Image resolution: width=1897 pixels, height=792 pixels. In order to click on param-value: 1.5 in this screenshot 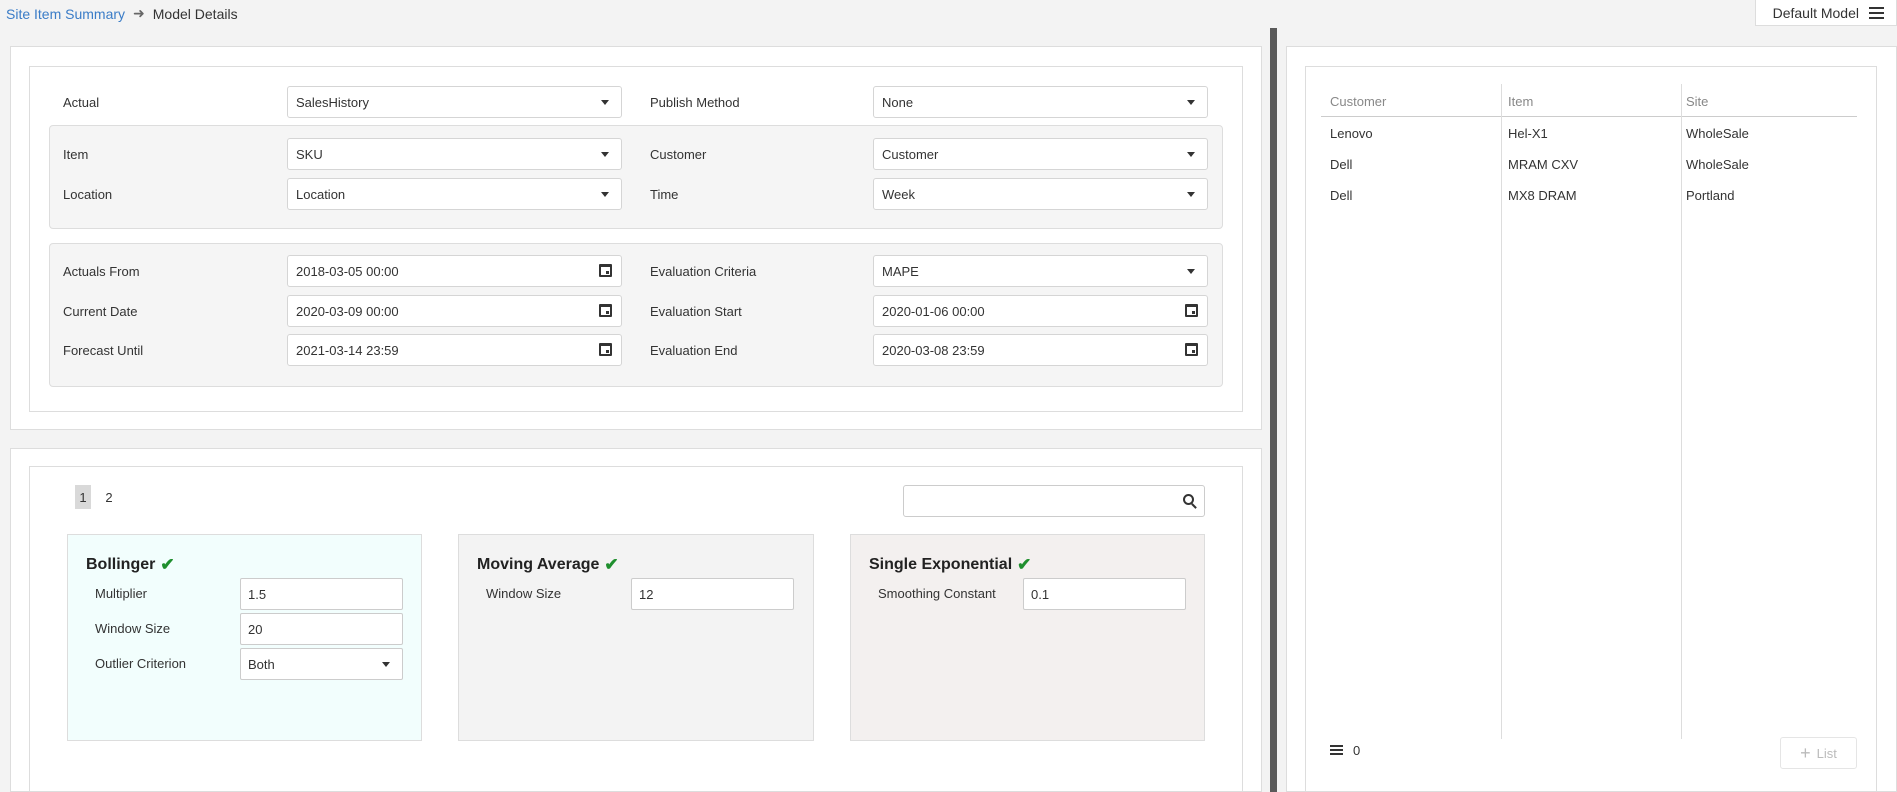, I will do `click(257, 594)`.